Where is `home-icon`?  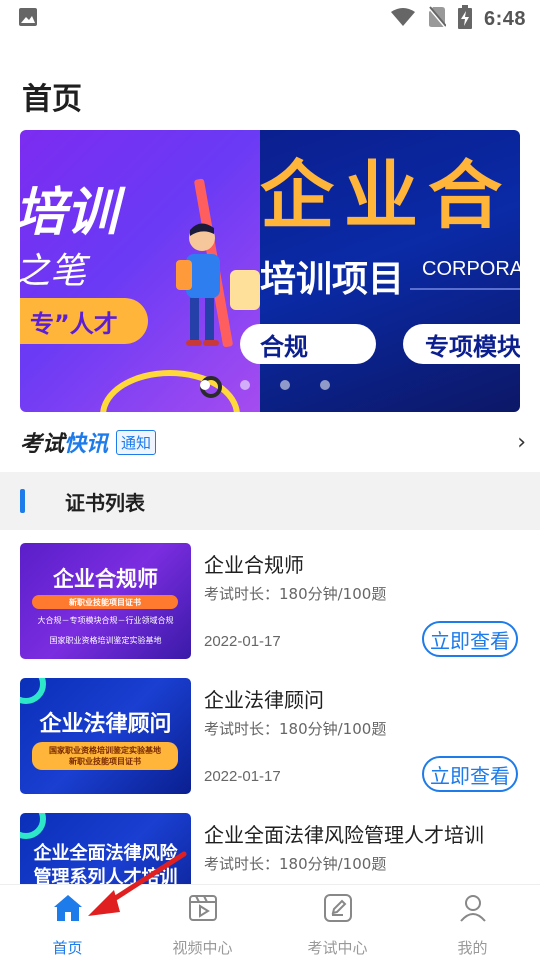 home-icon is located at coordinates (68, 908).